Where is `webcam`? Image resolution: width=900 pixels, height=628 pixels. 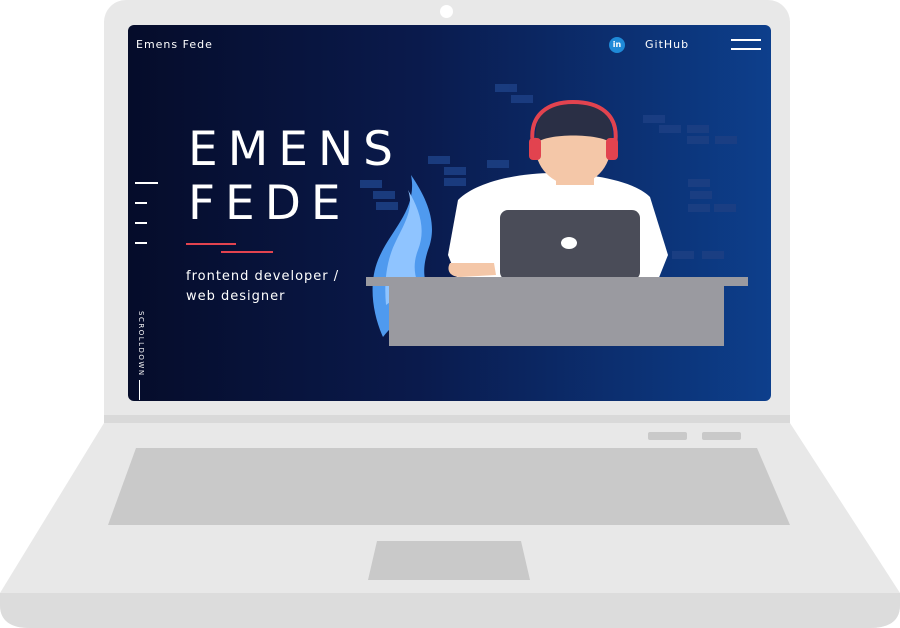
webcam is located at coordinates (446, 11).